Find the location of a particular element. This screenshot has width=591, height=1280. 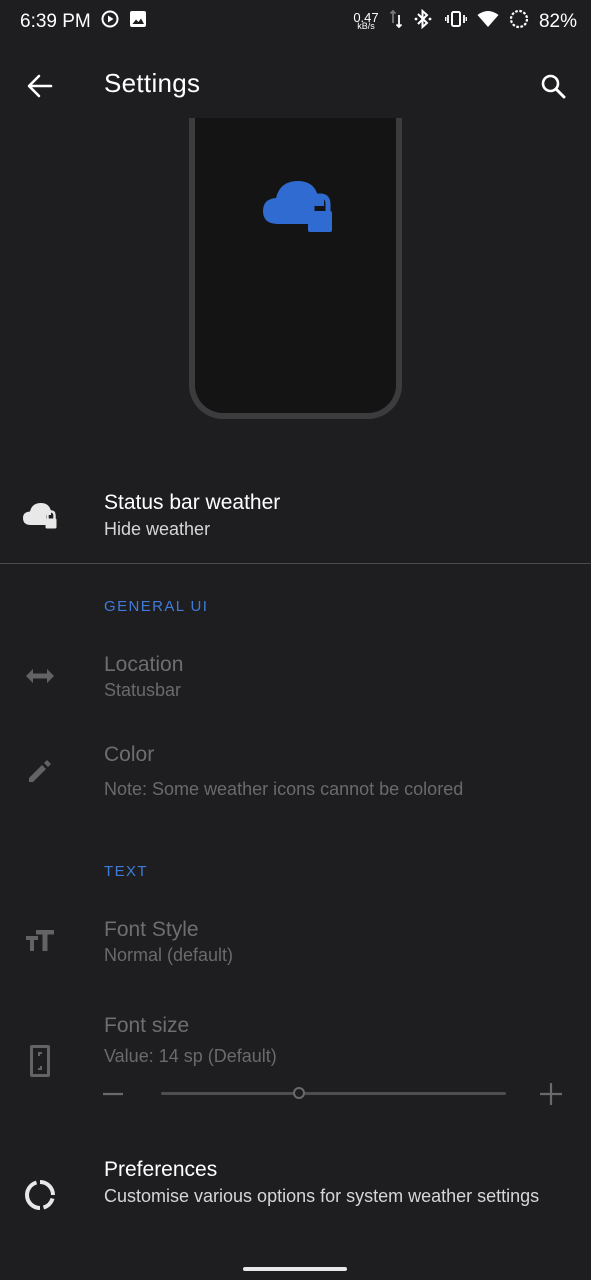

horizontal-arrows-icon is located at coordinates (40, 676).